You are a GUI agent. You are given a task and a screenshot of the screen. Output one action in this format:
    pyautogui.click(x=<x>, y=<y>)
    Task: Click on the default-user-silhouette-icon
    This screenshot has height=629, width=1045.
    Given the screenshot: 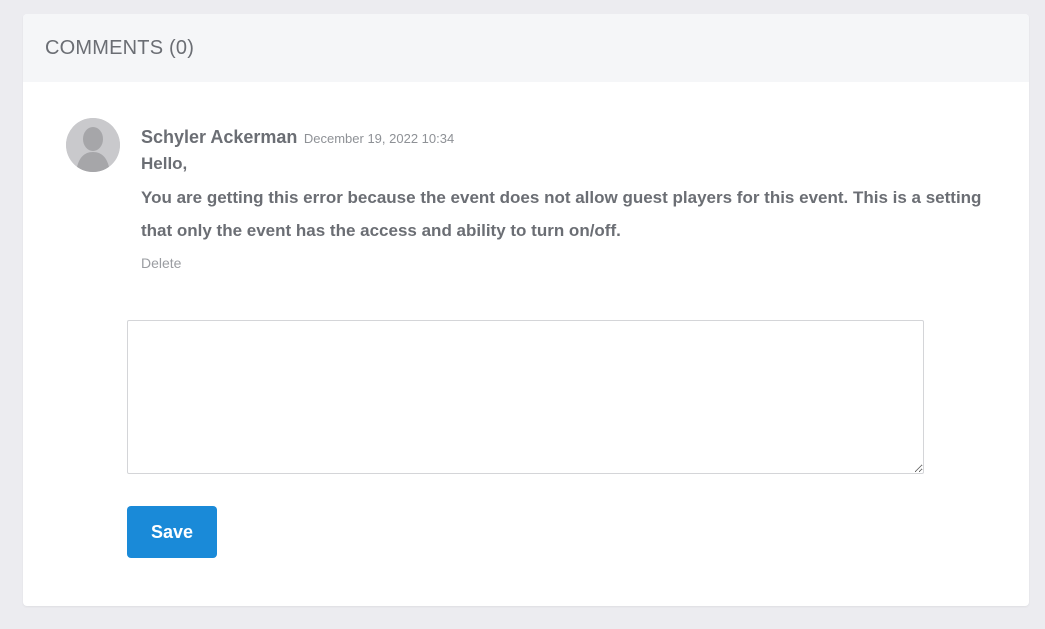 What is the action you would take?
    pyautogui.click(x=93, y=145)
    